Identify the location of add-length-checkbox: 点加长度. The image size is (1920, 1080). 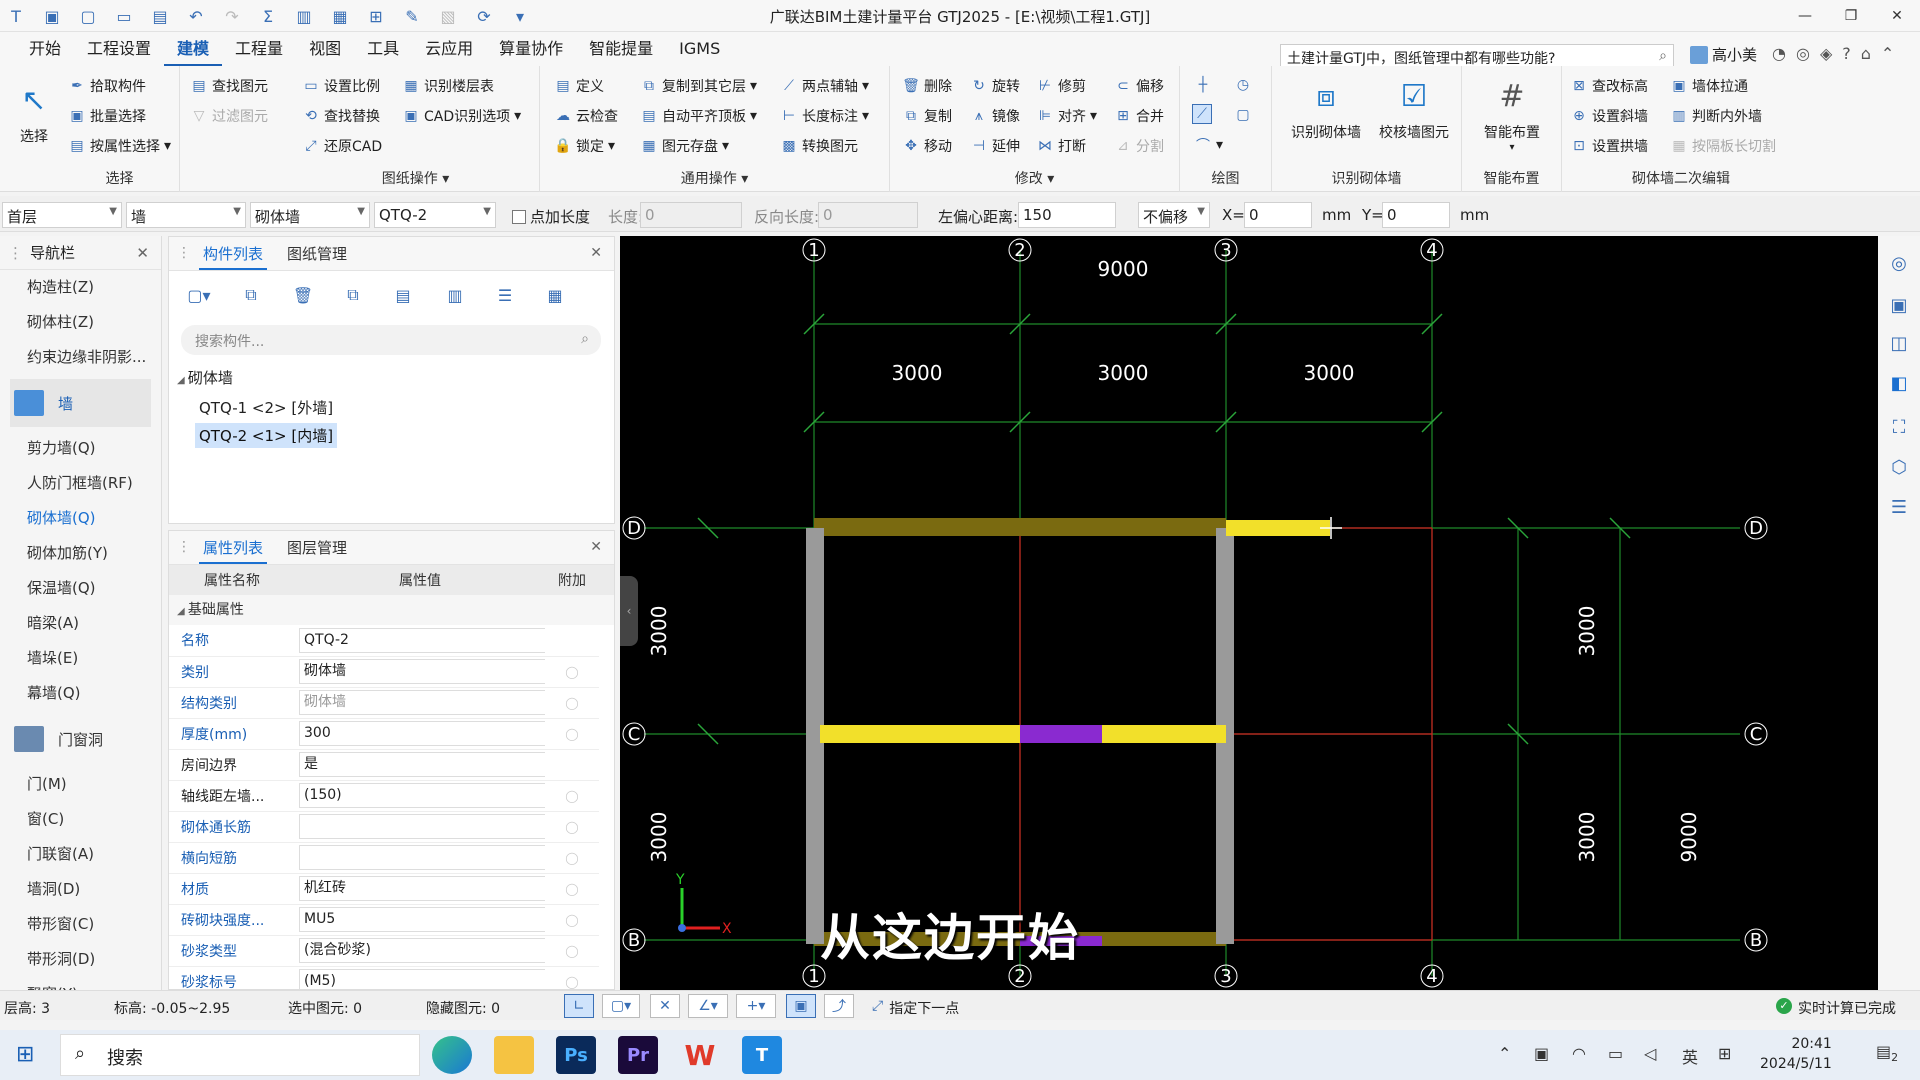
(551, 216).